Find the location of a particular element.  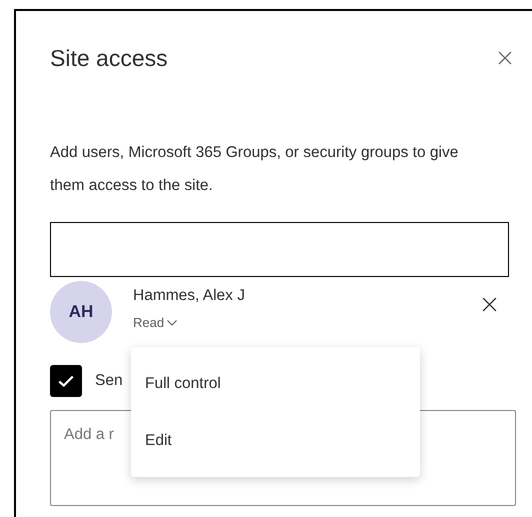

menu-item: Full control is located at coordinates (275, 383).